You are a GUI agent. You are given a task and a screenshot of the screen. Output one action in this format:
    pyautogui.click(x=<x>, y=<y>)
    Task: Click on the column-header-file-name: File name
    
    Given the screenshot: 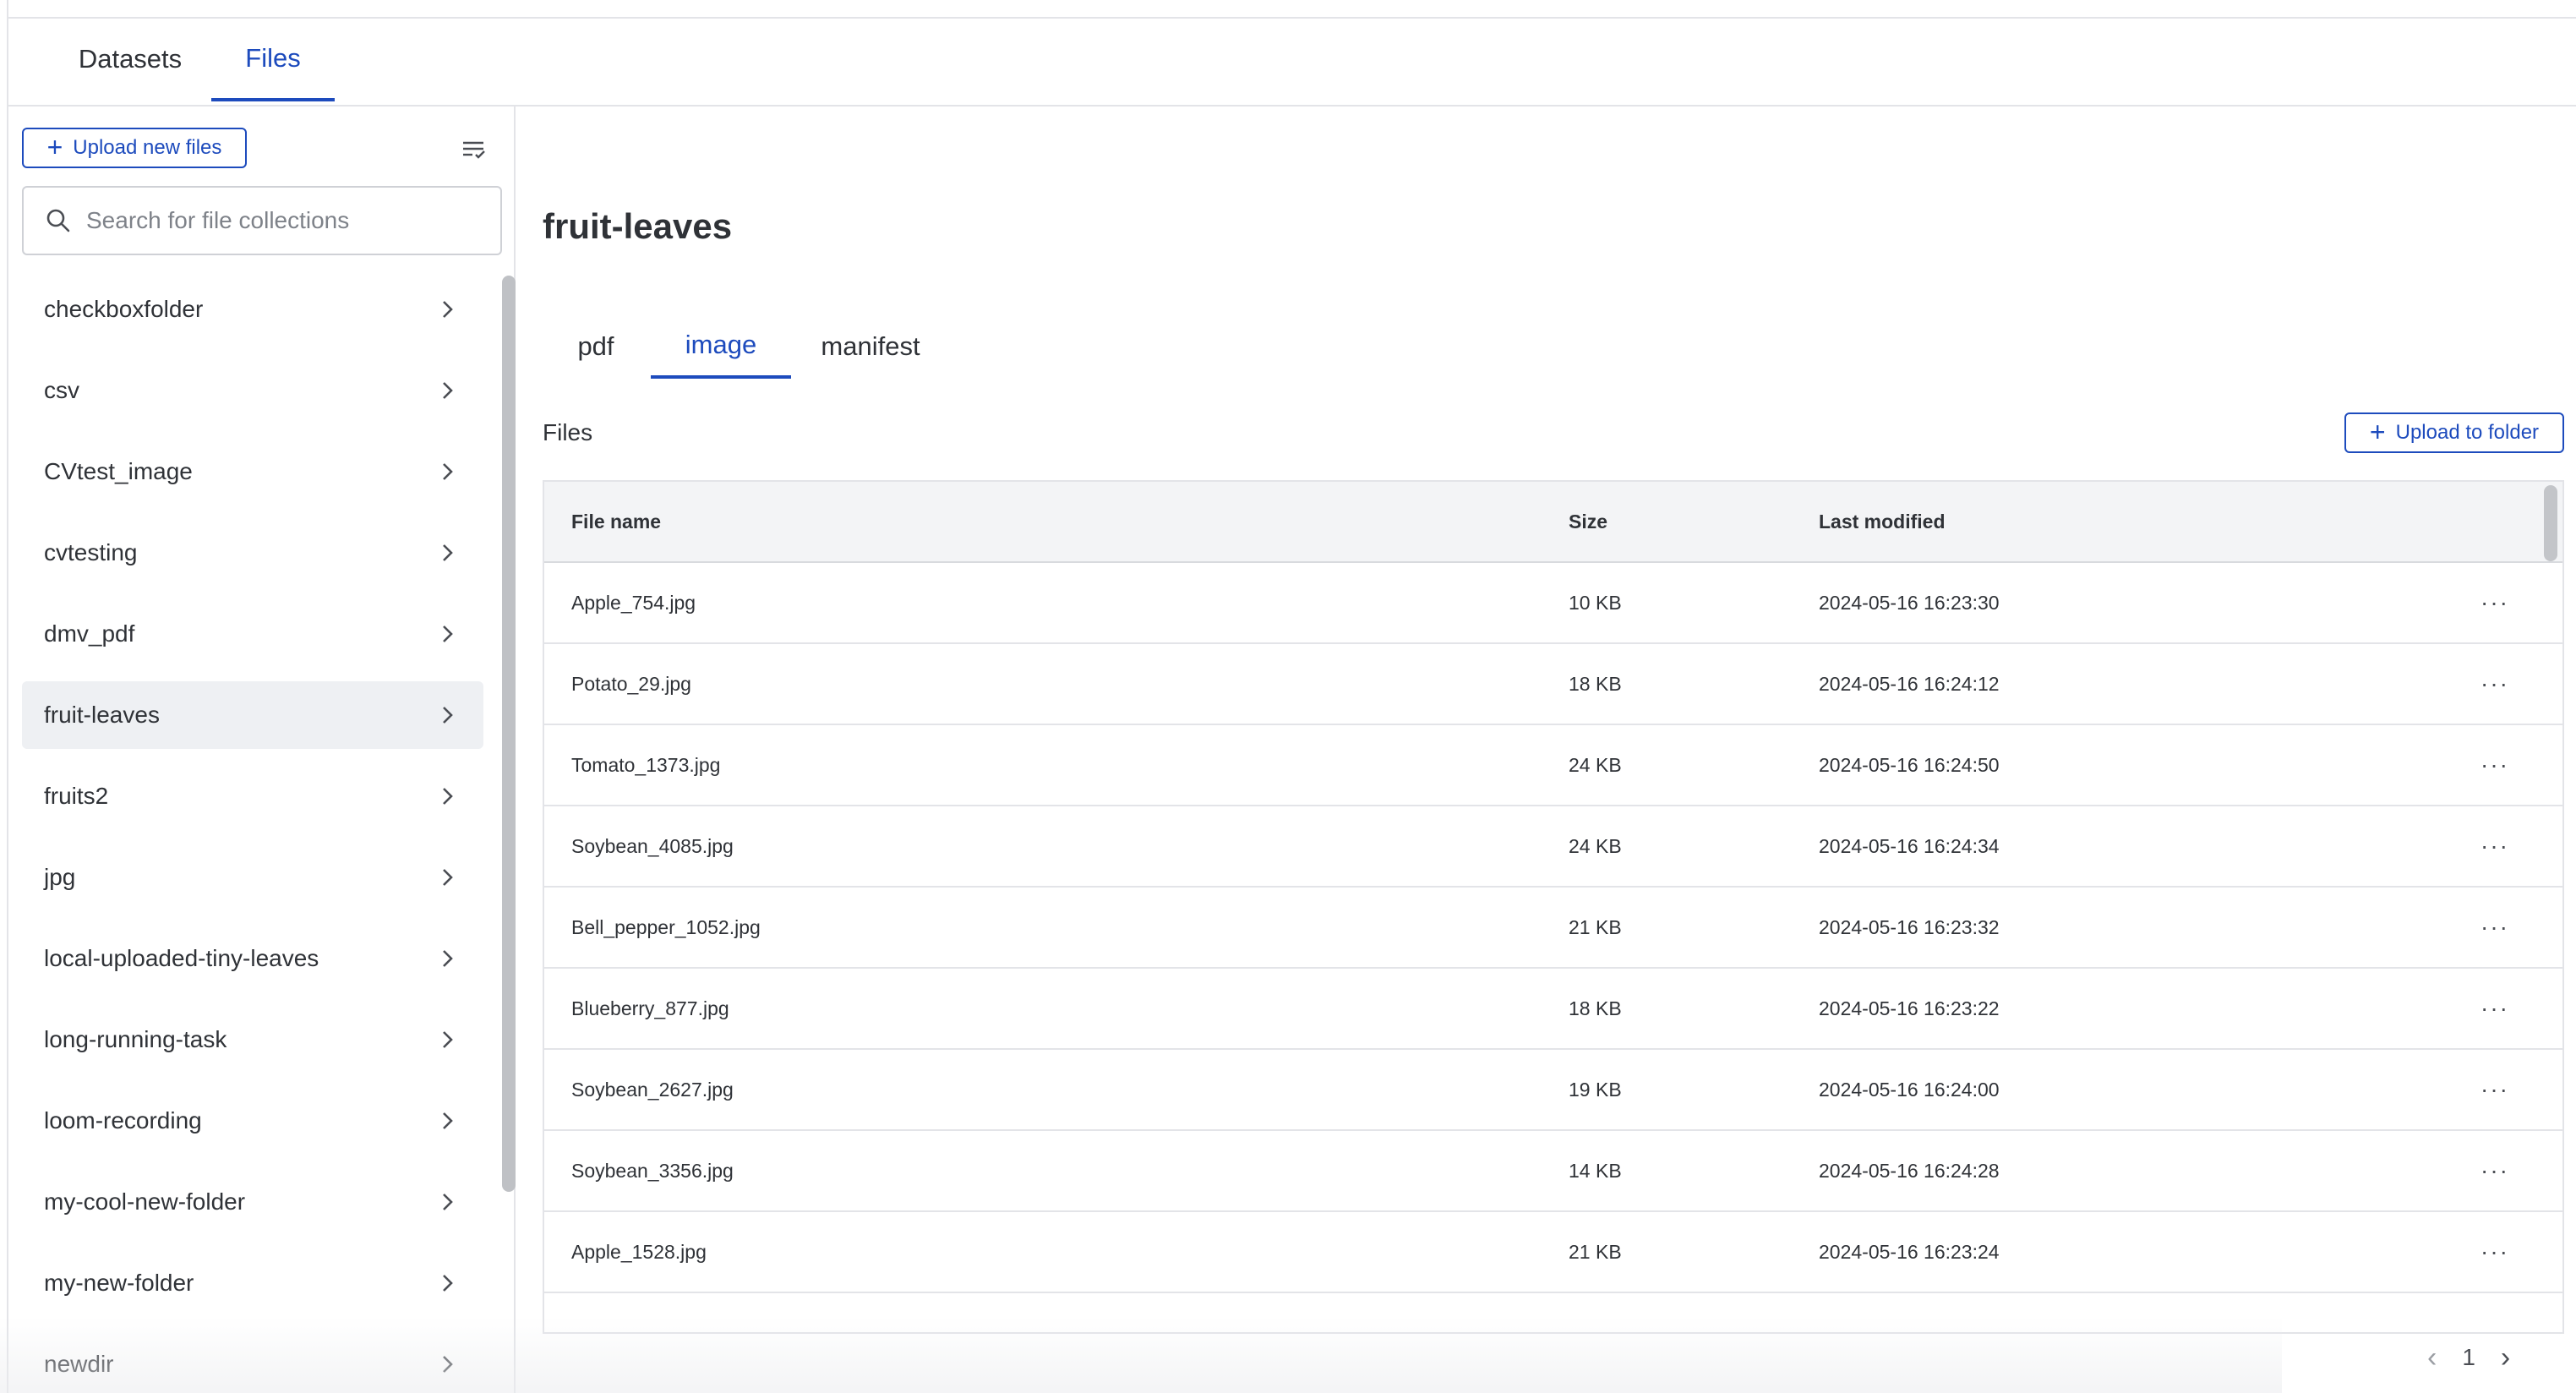 What is the action you would take?
    pyautogui.click(x=1056, y=522)
    